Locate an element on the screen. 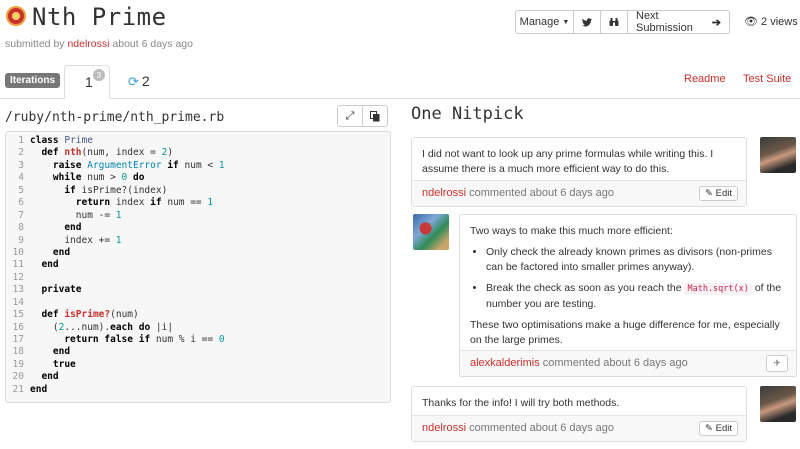 The image size is (800, 449). line-number: 2 is located at coordinates (21, 153).